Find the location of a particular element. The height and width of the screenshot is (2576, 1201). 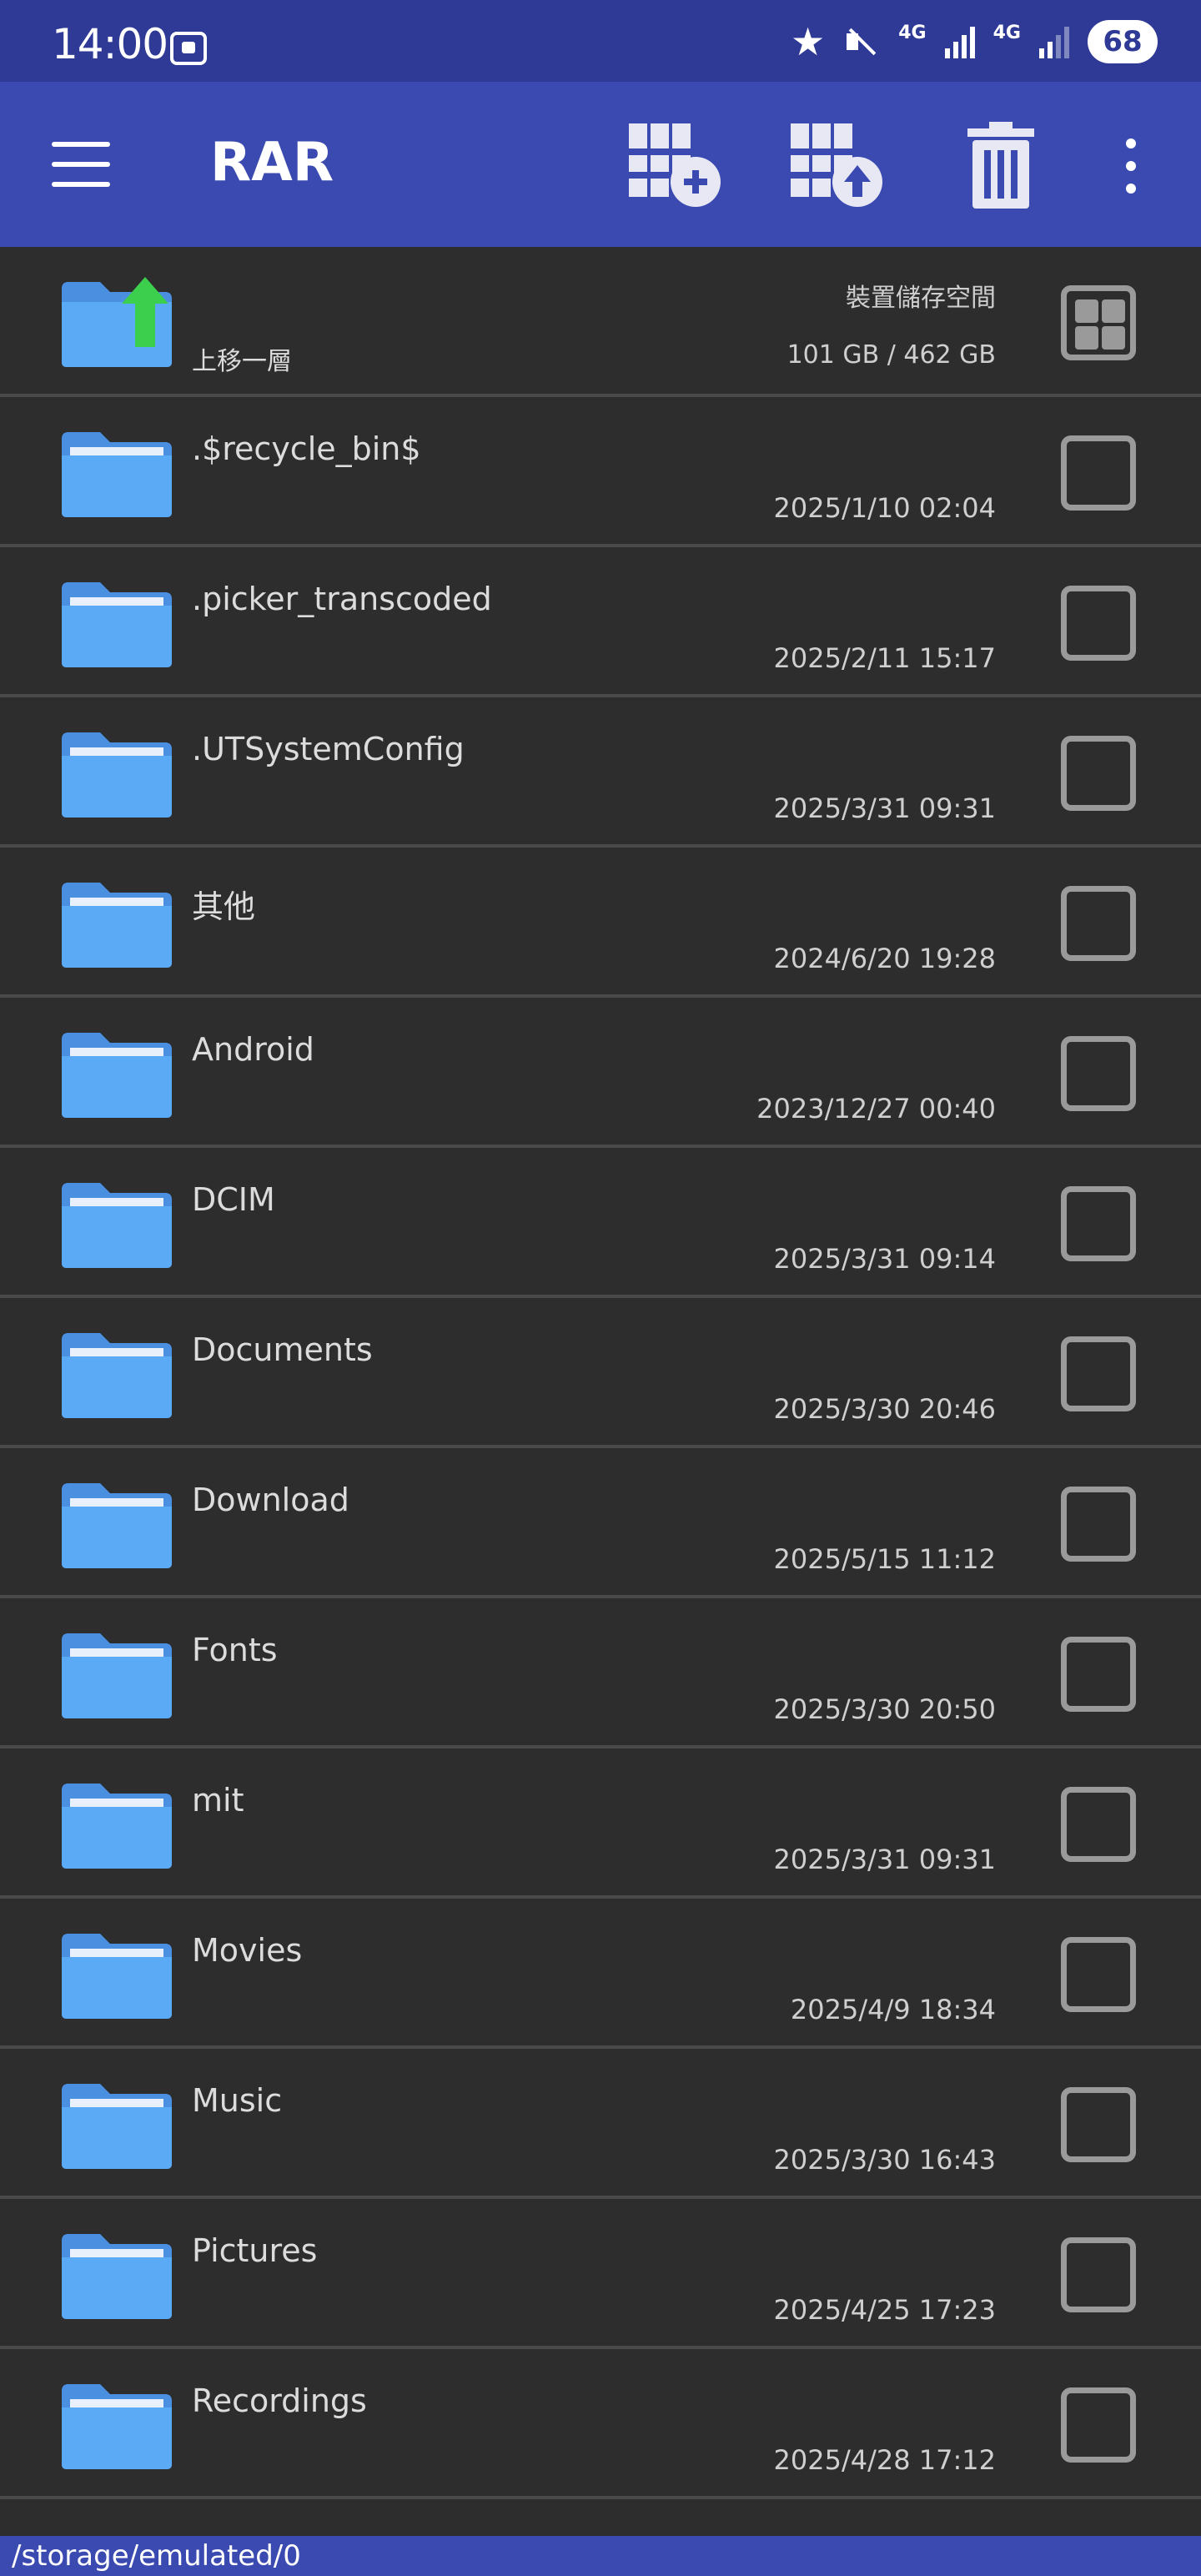

folder-name: Pictures is located at coordinates (255, 2250).